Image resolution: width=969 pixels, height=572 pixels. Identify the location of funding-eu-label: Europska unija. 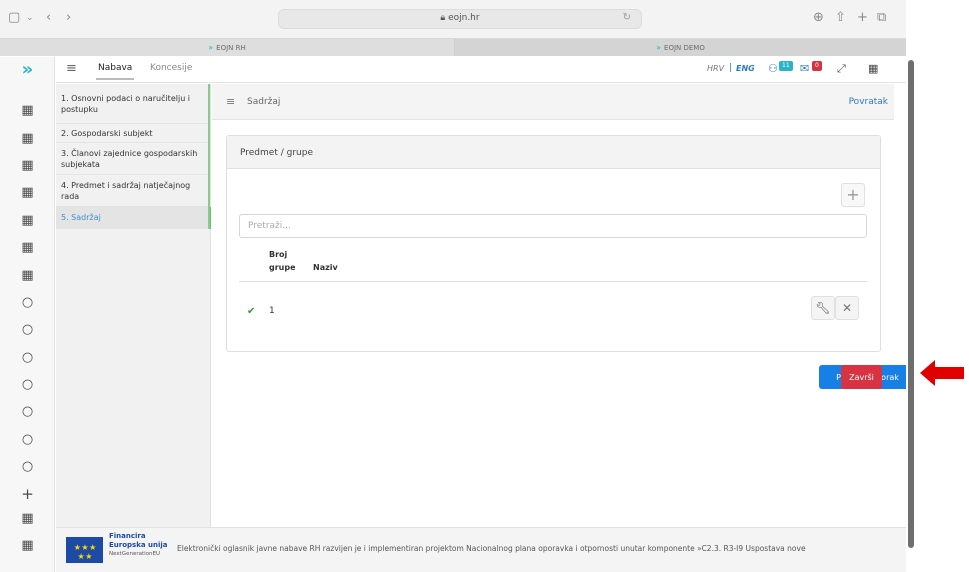
(138, 545).